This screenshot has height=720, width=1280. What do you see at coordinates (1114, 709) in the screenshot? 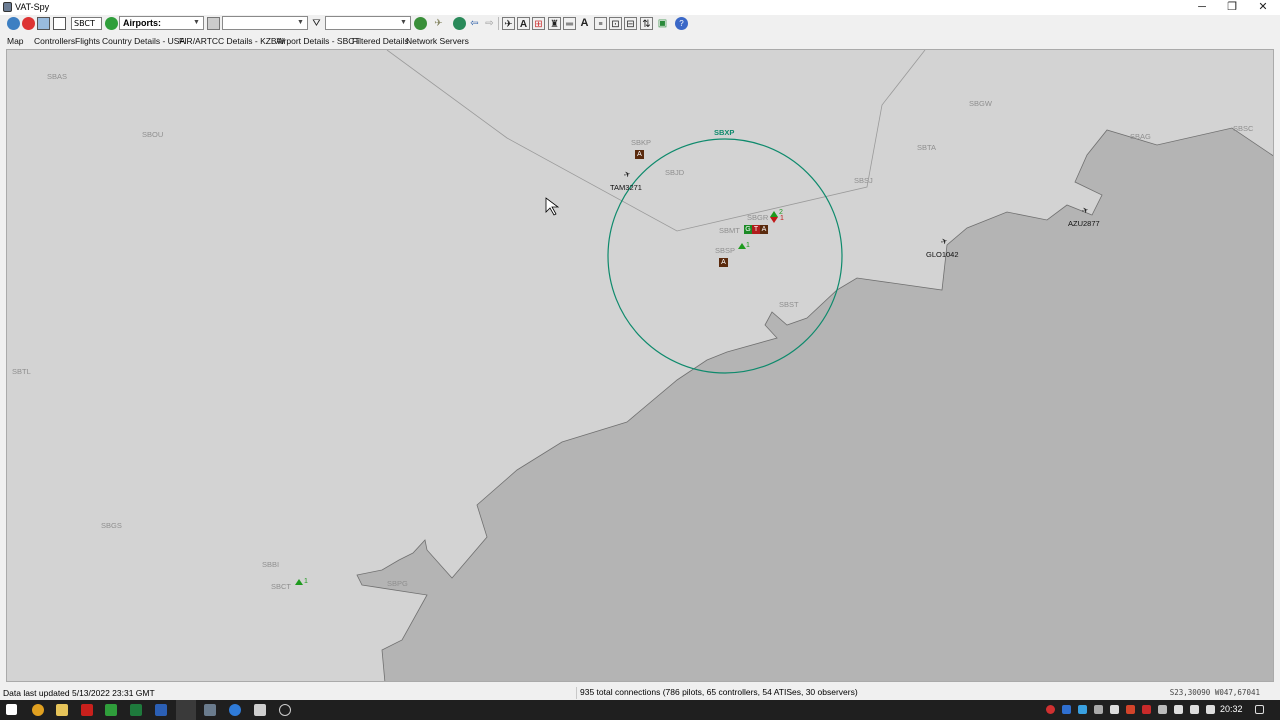
I see `microphone-icon` at bounding box center [1114, 709].